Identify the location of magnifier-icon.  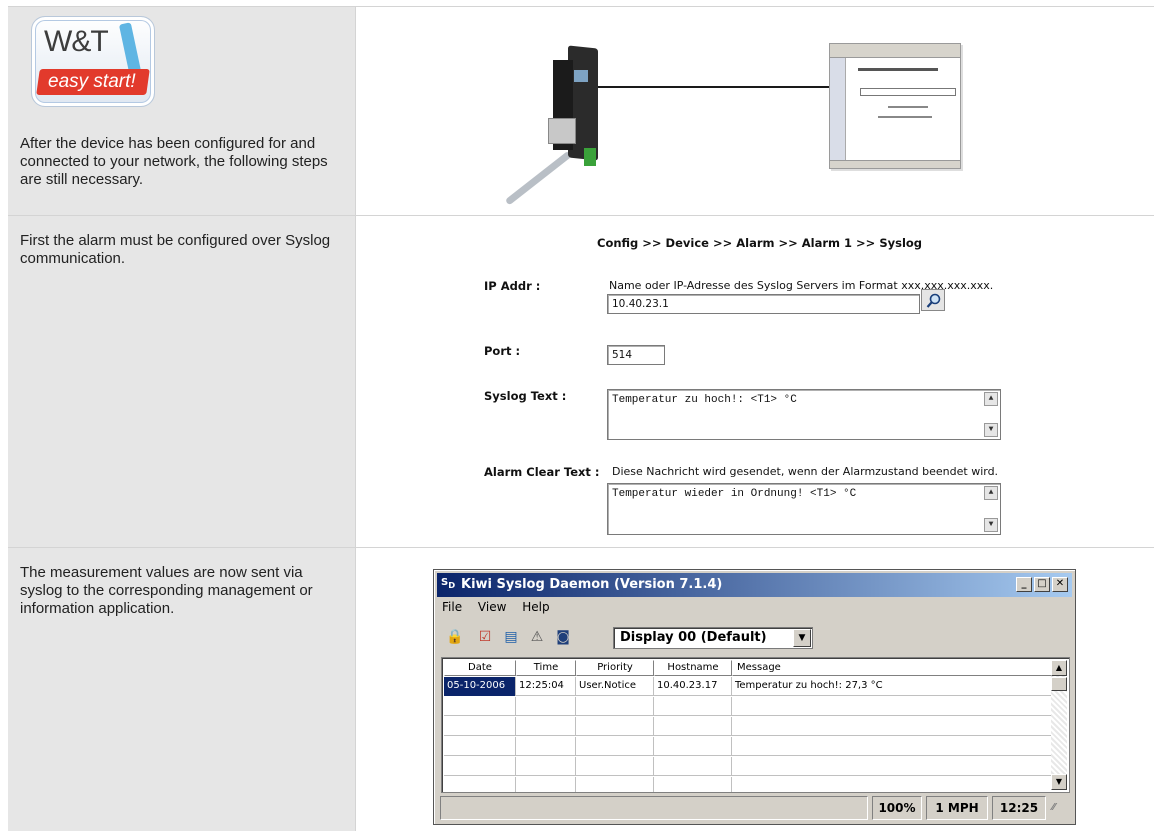
(933, 300).